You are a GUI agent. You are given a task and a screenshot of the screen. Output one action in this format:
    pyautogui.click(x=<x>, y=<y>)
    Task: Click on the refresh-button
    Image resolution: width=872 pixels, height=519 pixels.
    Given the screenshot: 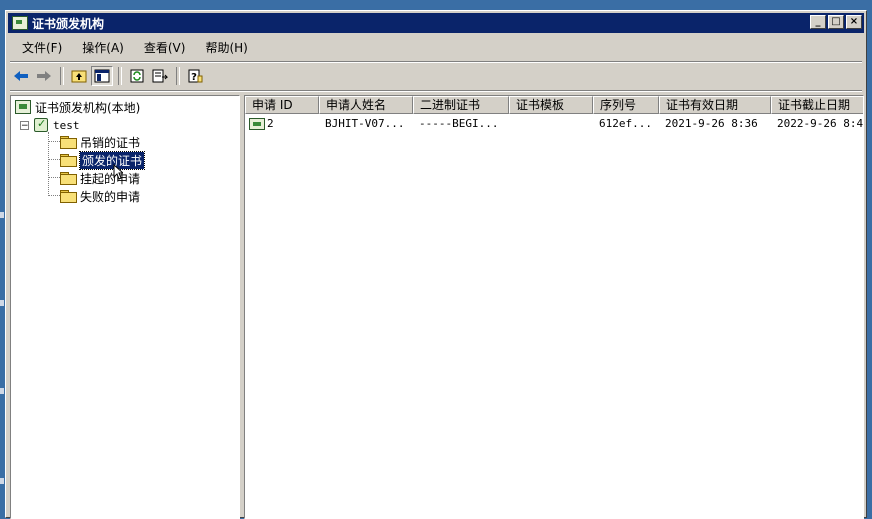 What is the action you would take?
    pyautogui.click(x=137, y=76)
    